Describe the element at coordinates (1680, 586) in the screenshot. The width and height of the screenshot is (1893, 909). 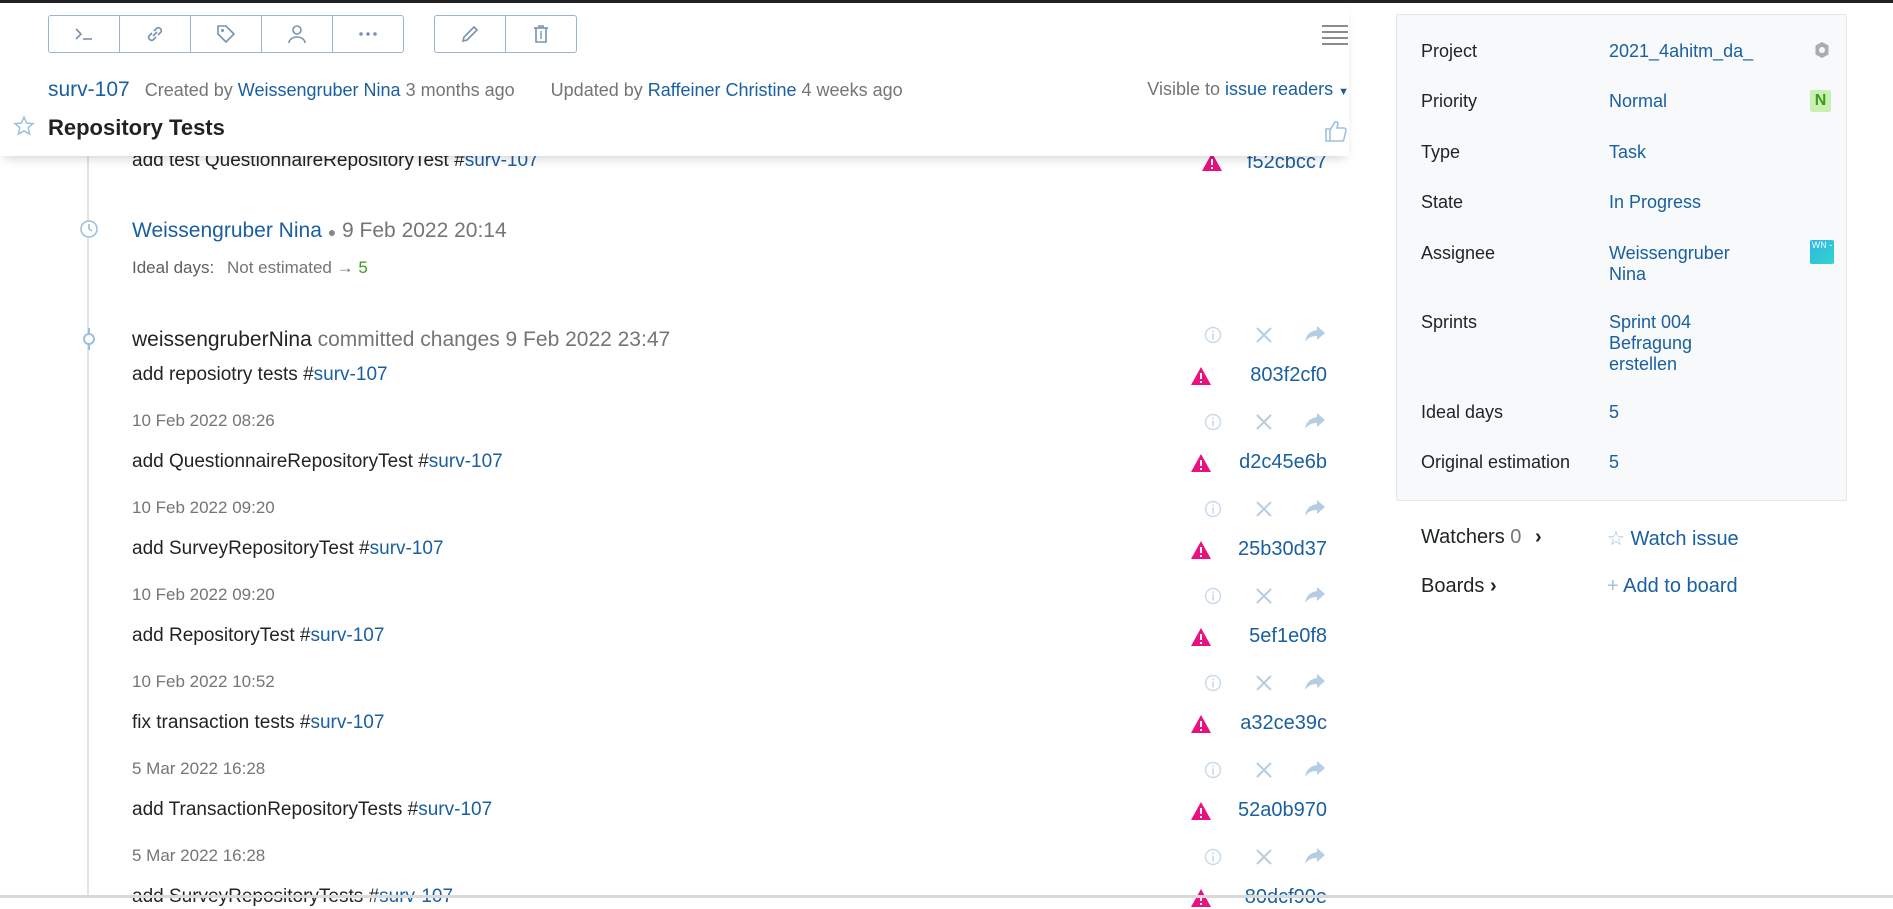
I see `add-to-board-link: Add to board` at that location.